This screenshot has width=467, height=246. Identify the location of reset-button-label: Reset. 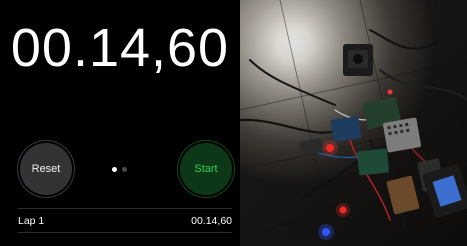
(46, 169).